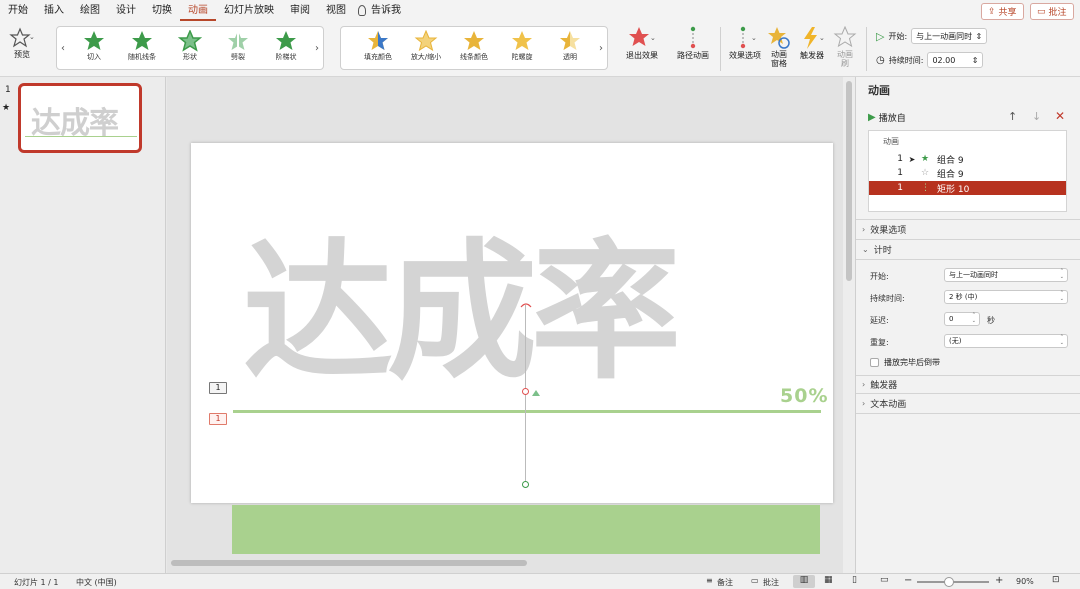 The image size is (1080, 589). Describe the element at coordinates (526, 529) in the screenshot. I see `green-rectangle-shape` at that location.